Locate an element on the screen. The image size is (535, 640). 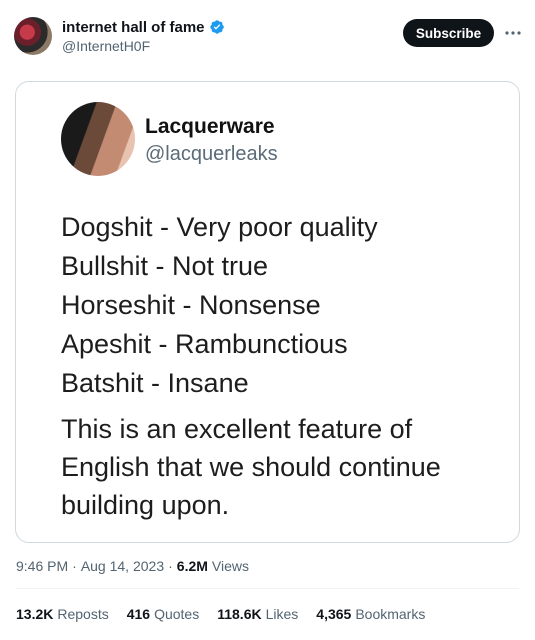
reposts-stat: 13.2K Reposts is located at coordinates (62, 614).